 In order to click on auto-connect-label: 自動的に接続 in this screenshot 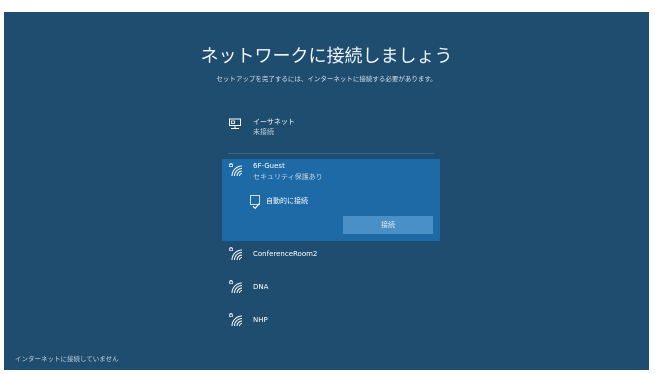, I will do `click(287, 201)`.